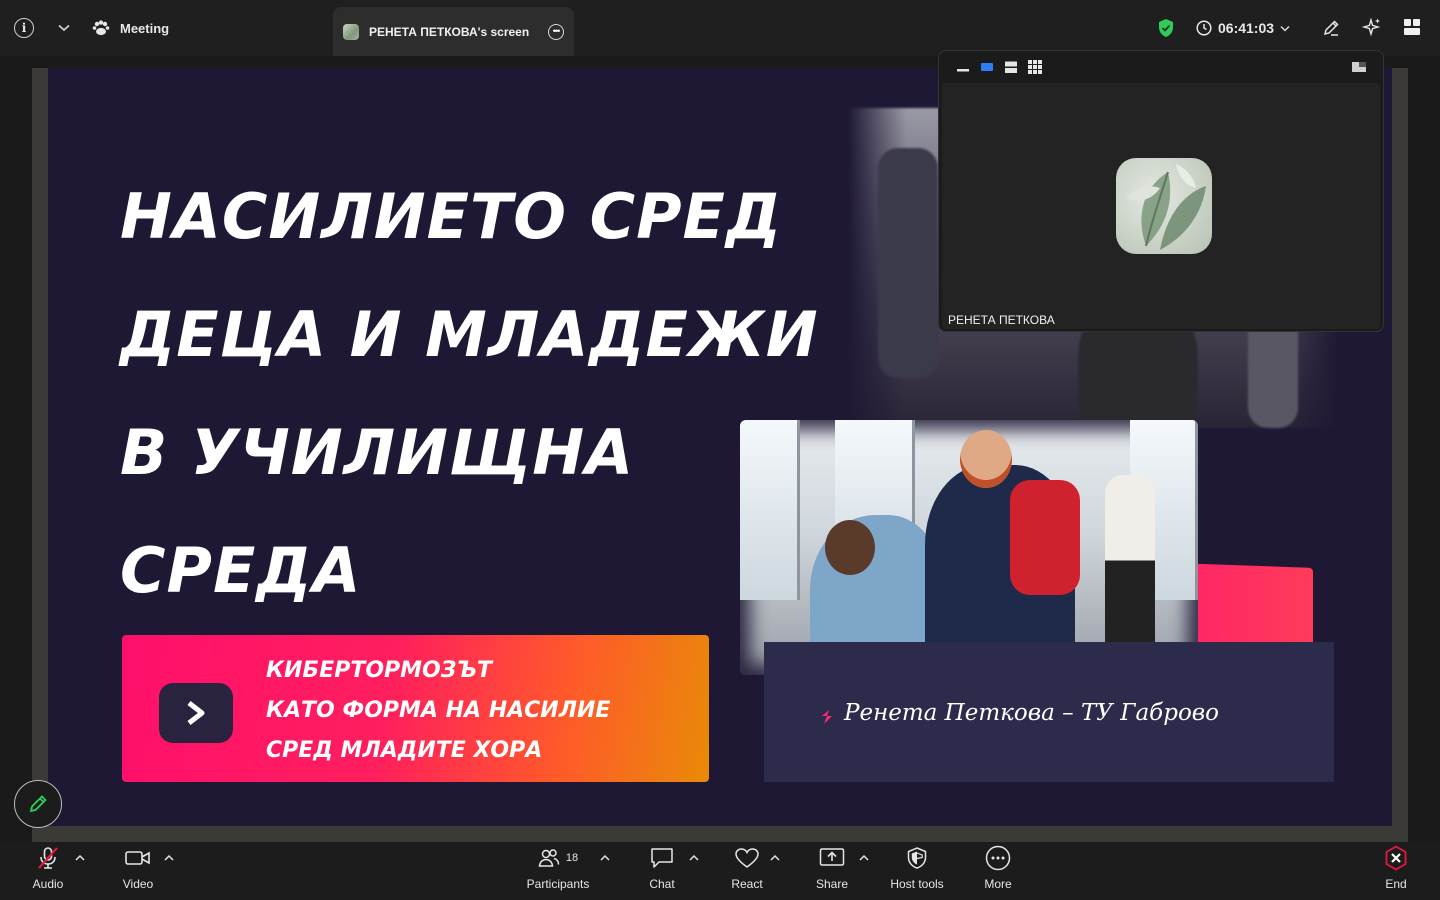 This screenshot has width=1440, height=900. I want to click on share-screen-icon, so click(832, 857).